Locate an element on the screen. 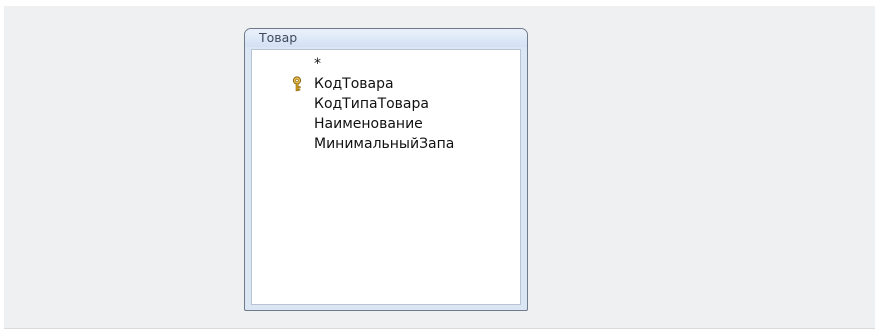  field-label: КодТовара is located at coordinates (354, 84).